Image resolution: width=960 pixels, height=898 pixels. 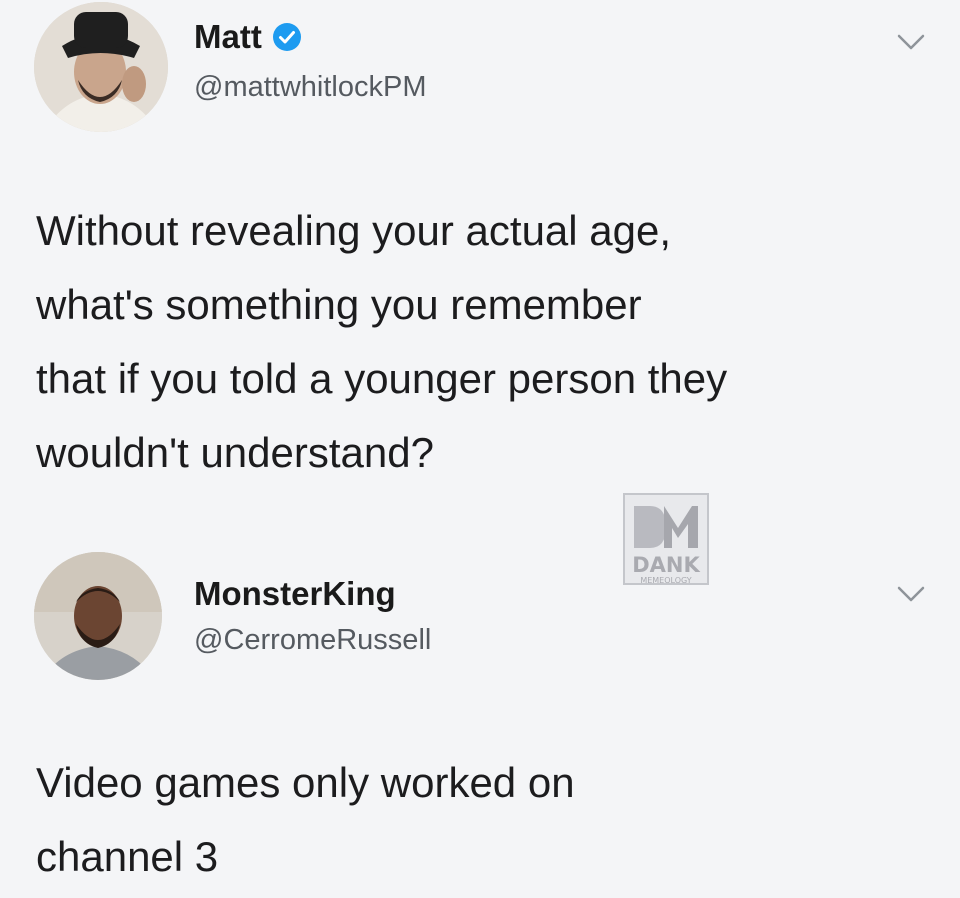 I want to click on reply-author-display-name: MonsterKing, so click(x=295, y=594).